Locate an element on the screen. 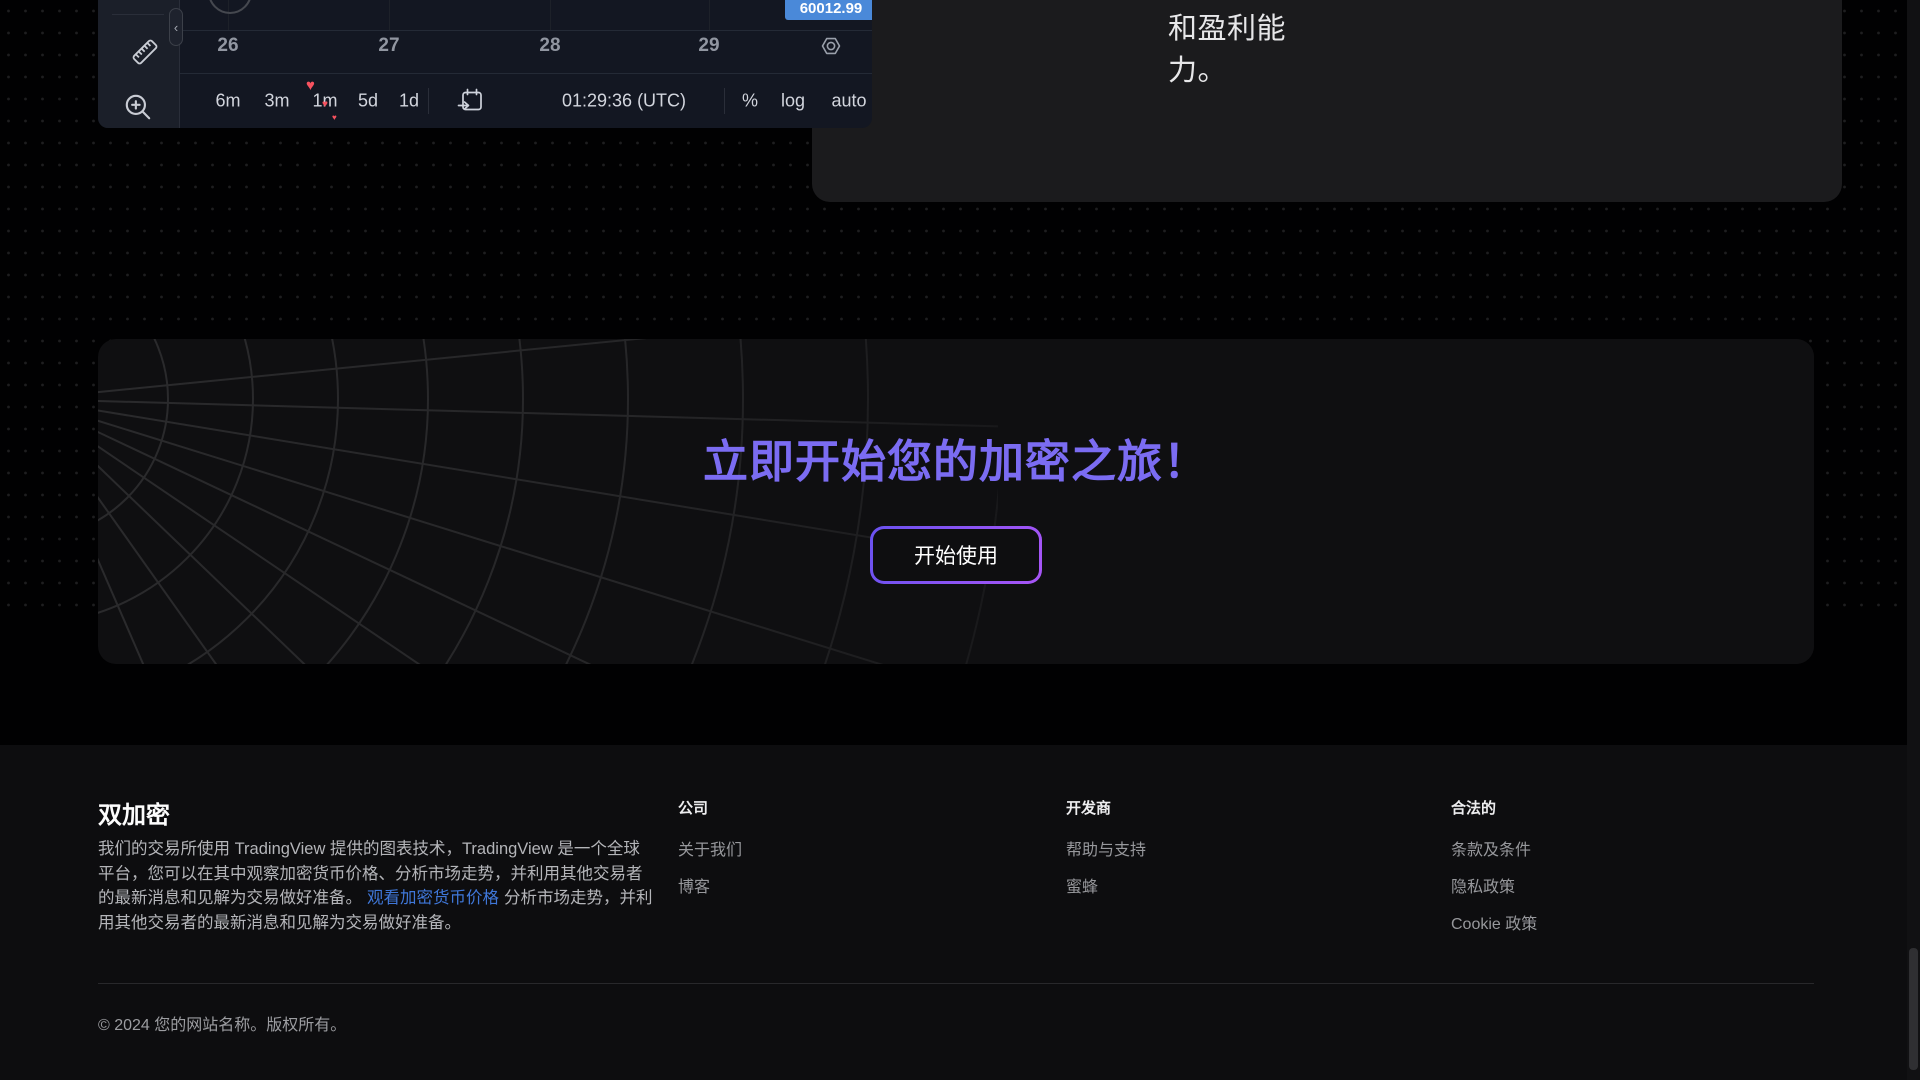 This screenshot has height=1080, width=1920. footer-divider is located at coordinates (956, 983).